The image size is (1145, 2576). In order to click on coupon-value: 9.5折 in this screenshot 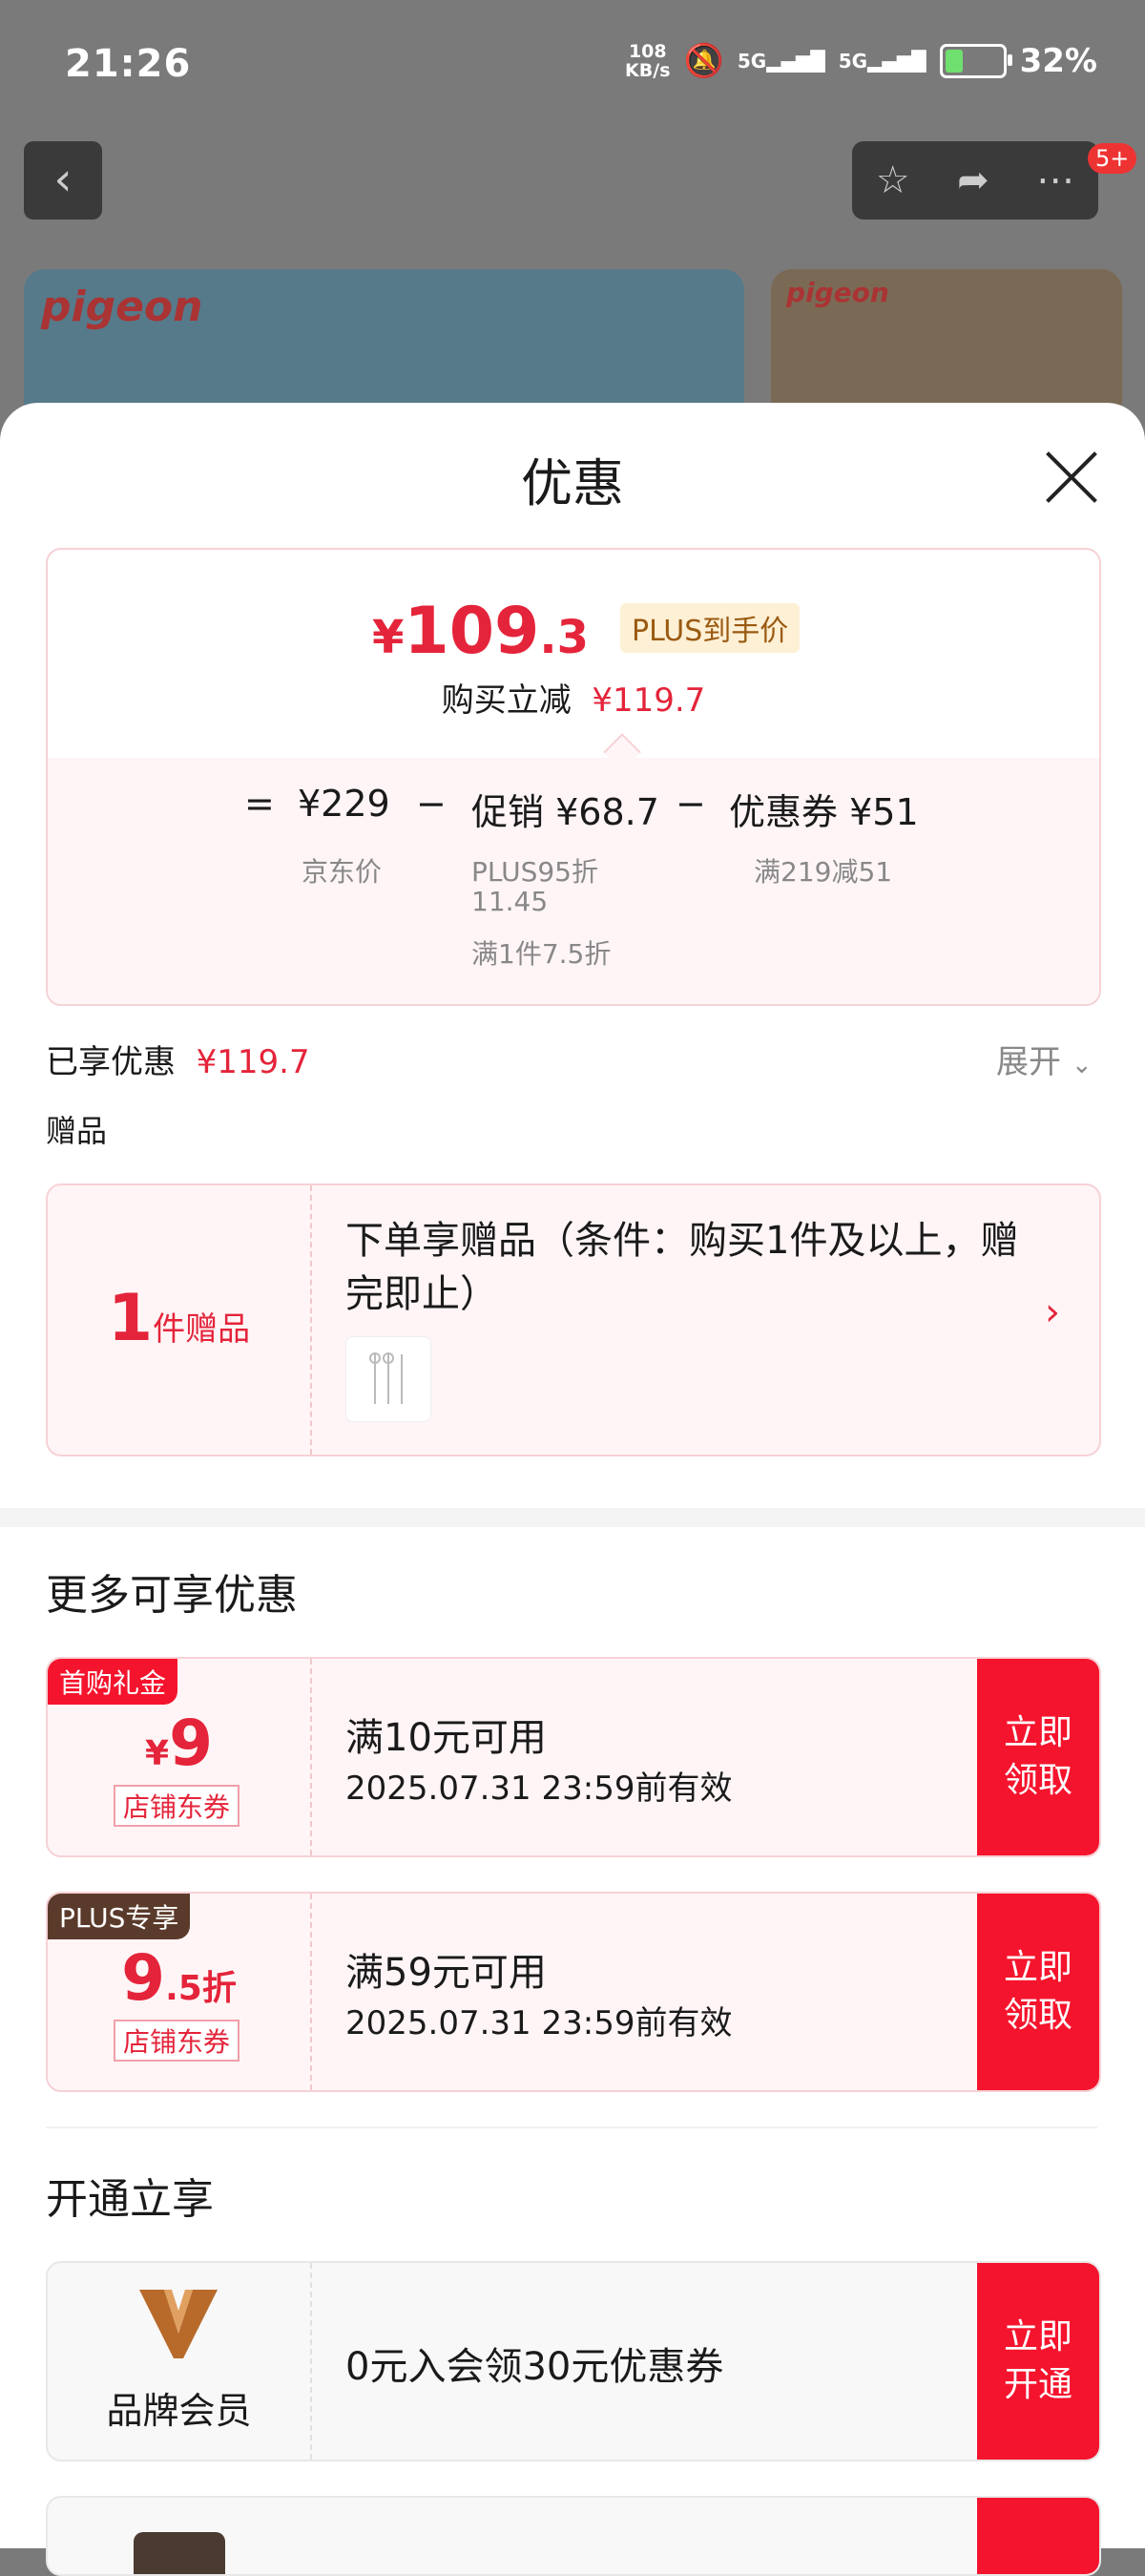, I will do `click(179, 1978)`.